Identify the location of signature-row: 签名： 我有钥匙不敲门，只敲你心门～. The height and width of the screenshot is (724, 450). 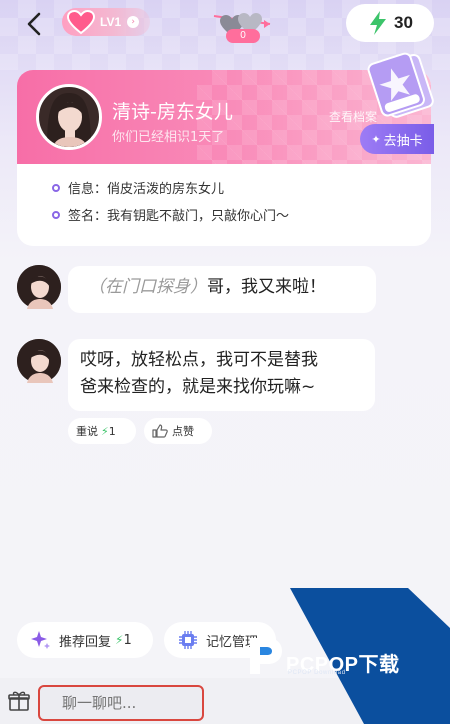
(170, 214).